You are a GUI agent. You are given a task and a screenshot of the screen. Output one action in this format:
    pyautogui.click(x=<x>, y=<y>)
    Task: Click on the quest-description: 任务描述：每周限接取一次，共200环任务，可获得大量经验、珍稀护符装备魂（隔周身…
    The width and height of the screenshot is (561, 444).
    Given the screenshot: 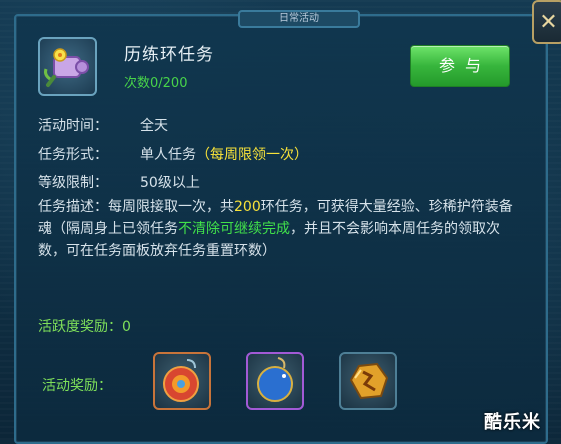 What is the action you would take?
    pyautogui.click(x=278, y=229)
    